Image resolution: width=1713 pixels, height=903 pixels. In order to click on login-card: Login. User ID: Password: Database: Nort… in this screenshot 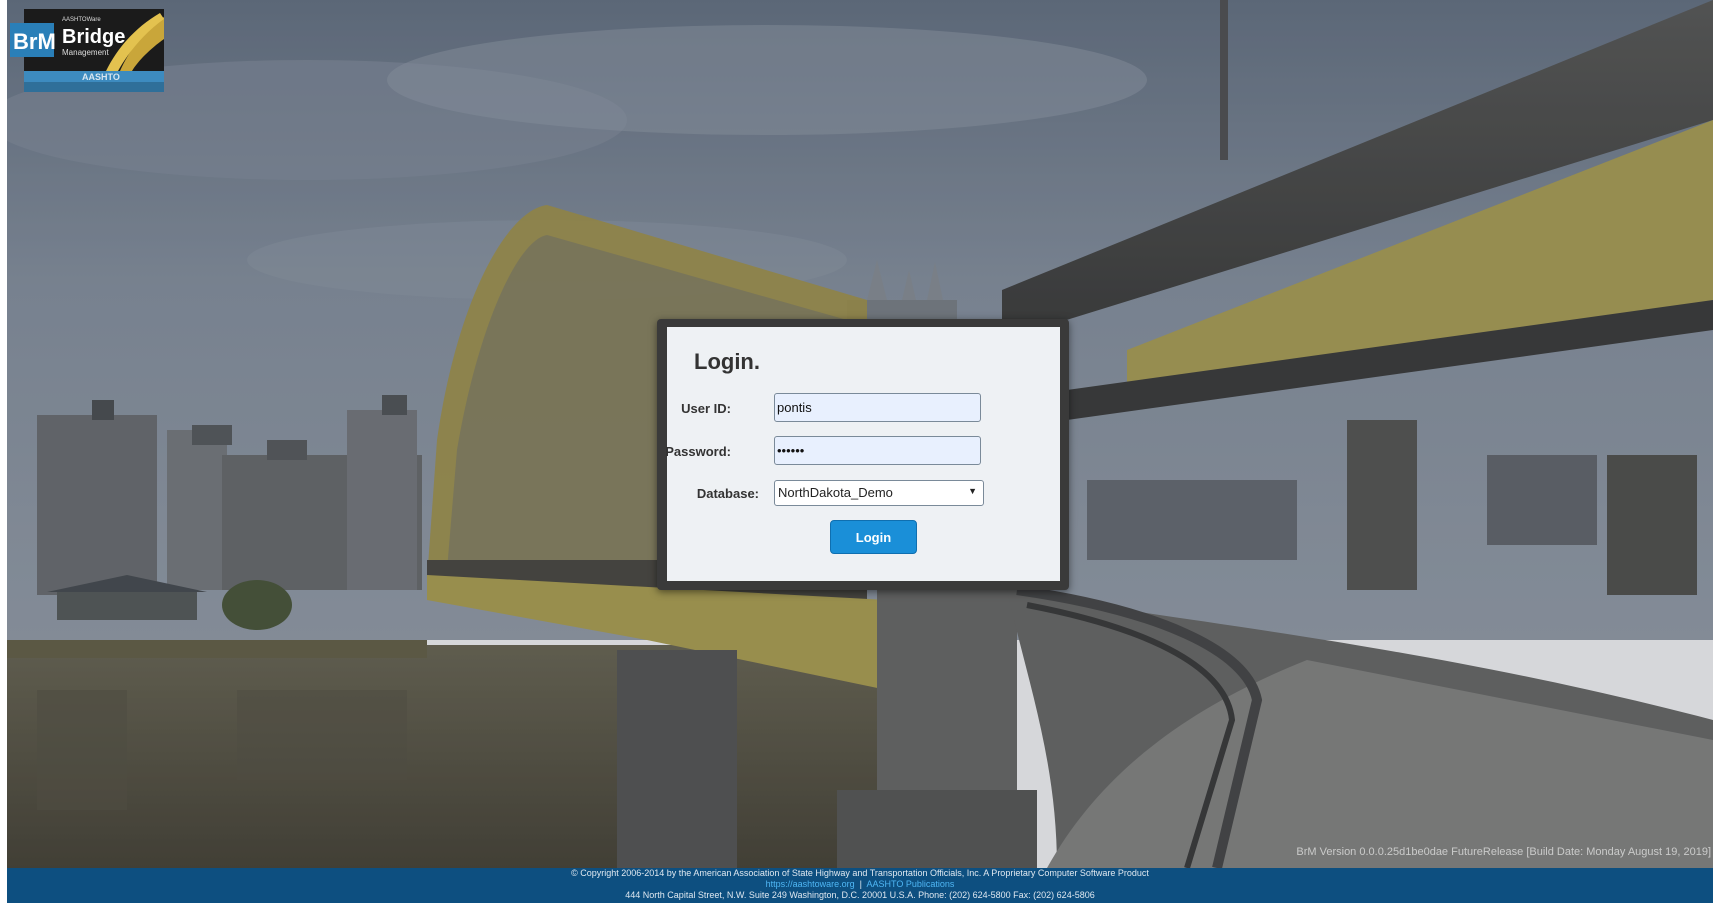, I will do `click(862, 454)`.